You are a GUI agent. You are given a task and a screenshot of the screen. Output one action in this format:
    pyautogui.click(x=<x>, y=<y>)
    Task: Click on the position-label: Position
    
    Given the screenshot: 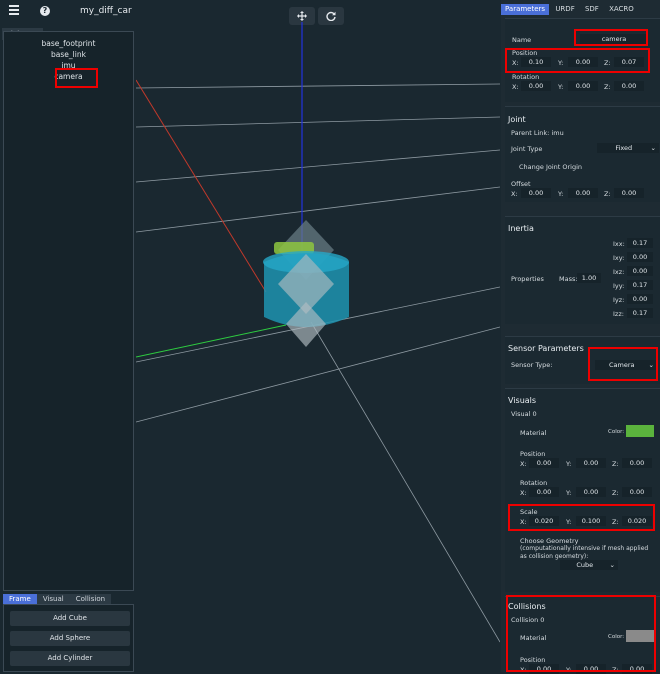 What is the action you would take?
    pyautogui.click(x=525, y=53)
    